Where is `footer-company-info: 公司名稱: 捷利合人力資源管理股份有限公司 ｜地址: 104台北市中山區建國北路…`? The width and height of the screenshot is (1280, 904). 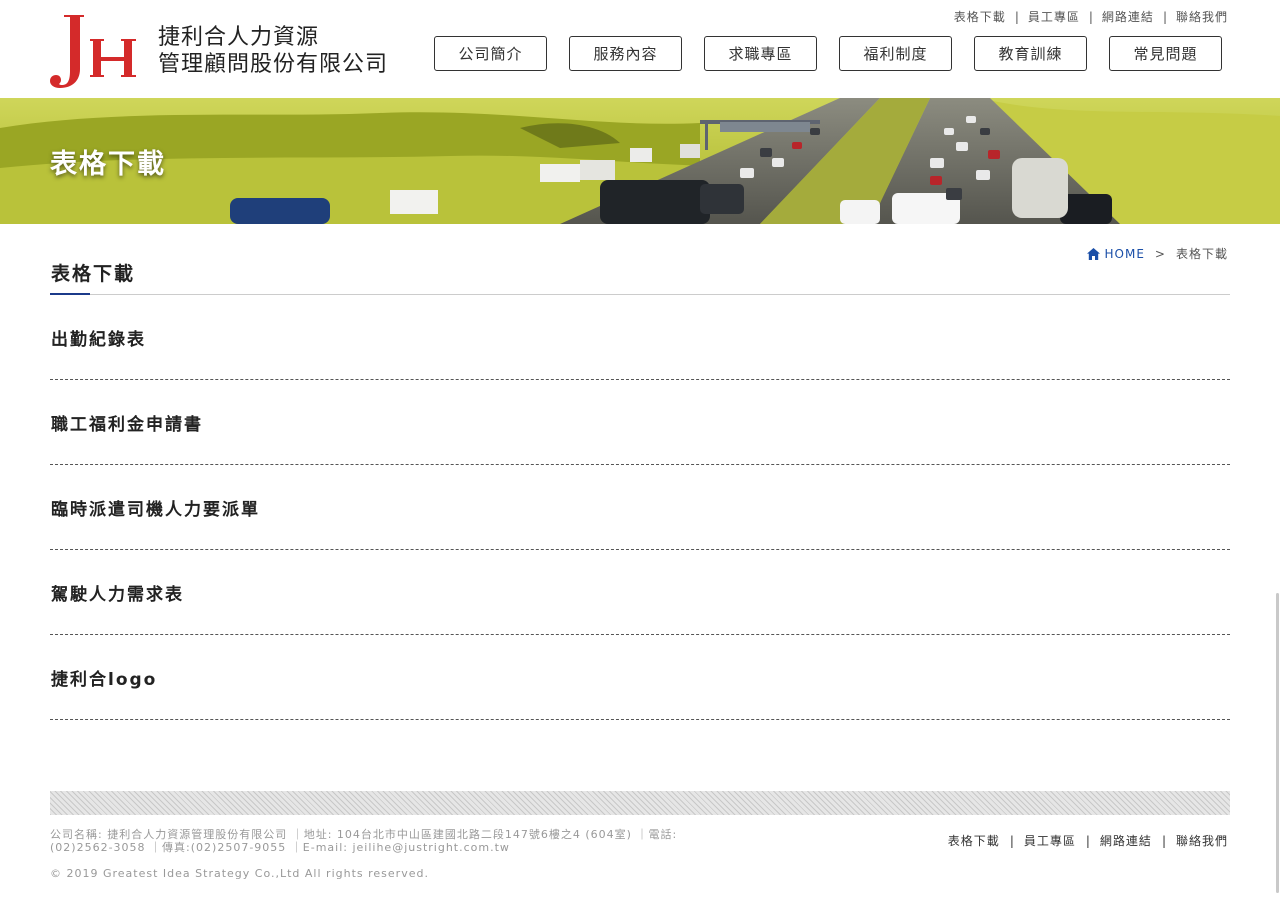
footer-company-info: 公司名稱: 捷利合人力資源管理股份有限公司 ｜地址: 104台北市中山區建國北路… is located at coordinates (364, 841).